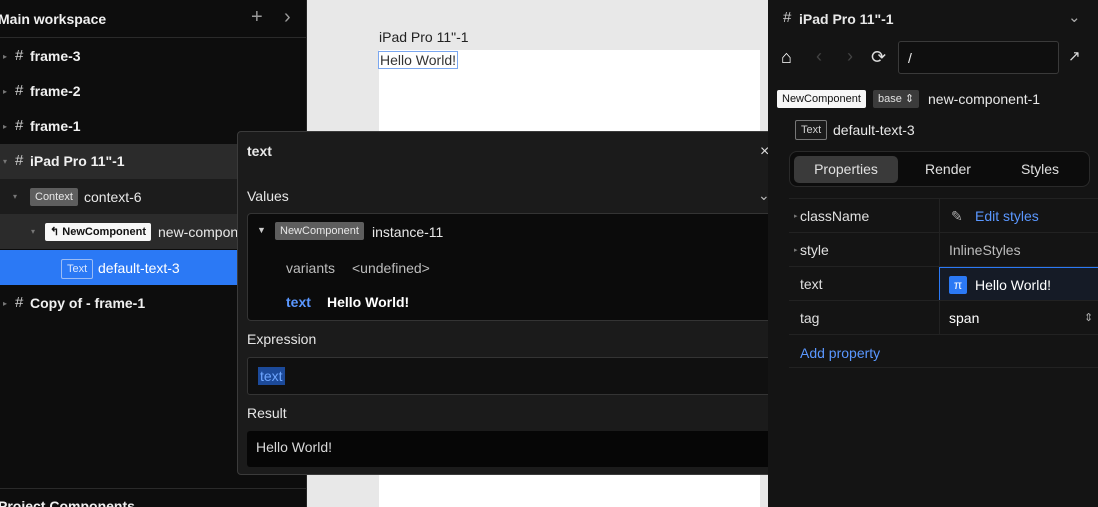 Image resolution: width=1098 pixels, height=507 pixels. What do you see at coordinates (418, 60) in the screenshot?
I see `canvas-text-element: Hello World!` at bounding box center [418, 60].